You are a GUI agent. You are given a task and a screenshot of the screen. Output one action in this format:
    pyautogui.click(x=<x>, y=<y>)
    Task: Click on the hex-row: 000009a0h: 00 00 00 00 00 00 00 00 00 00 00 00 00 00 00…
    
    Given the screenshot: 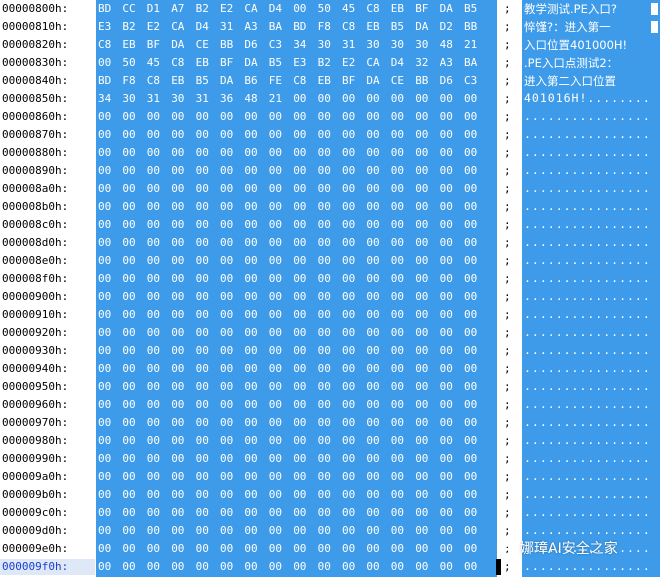 What is the action you would take?
    pyautogui.click(x=330, y=477)
    